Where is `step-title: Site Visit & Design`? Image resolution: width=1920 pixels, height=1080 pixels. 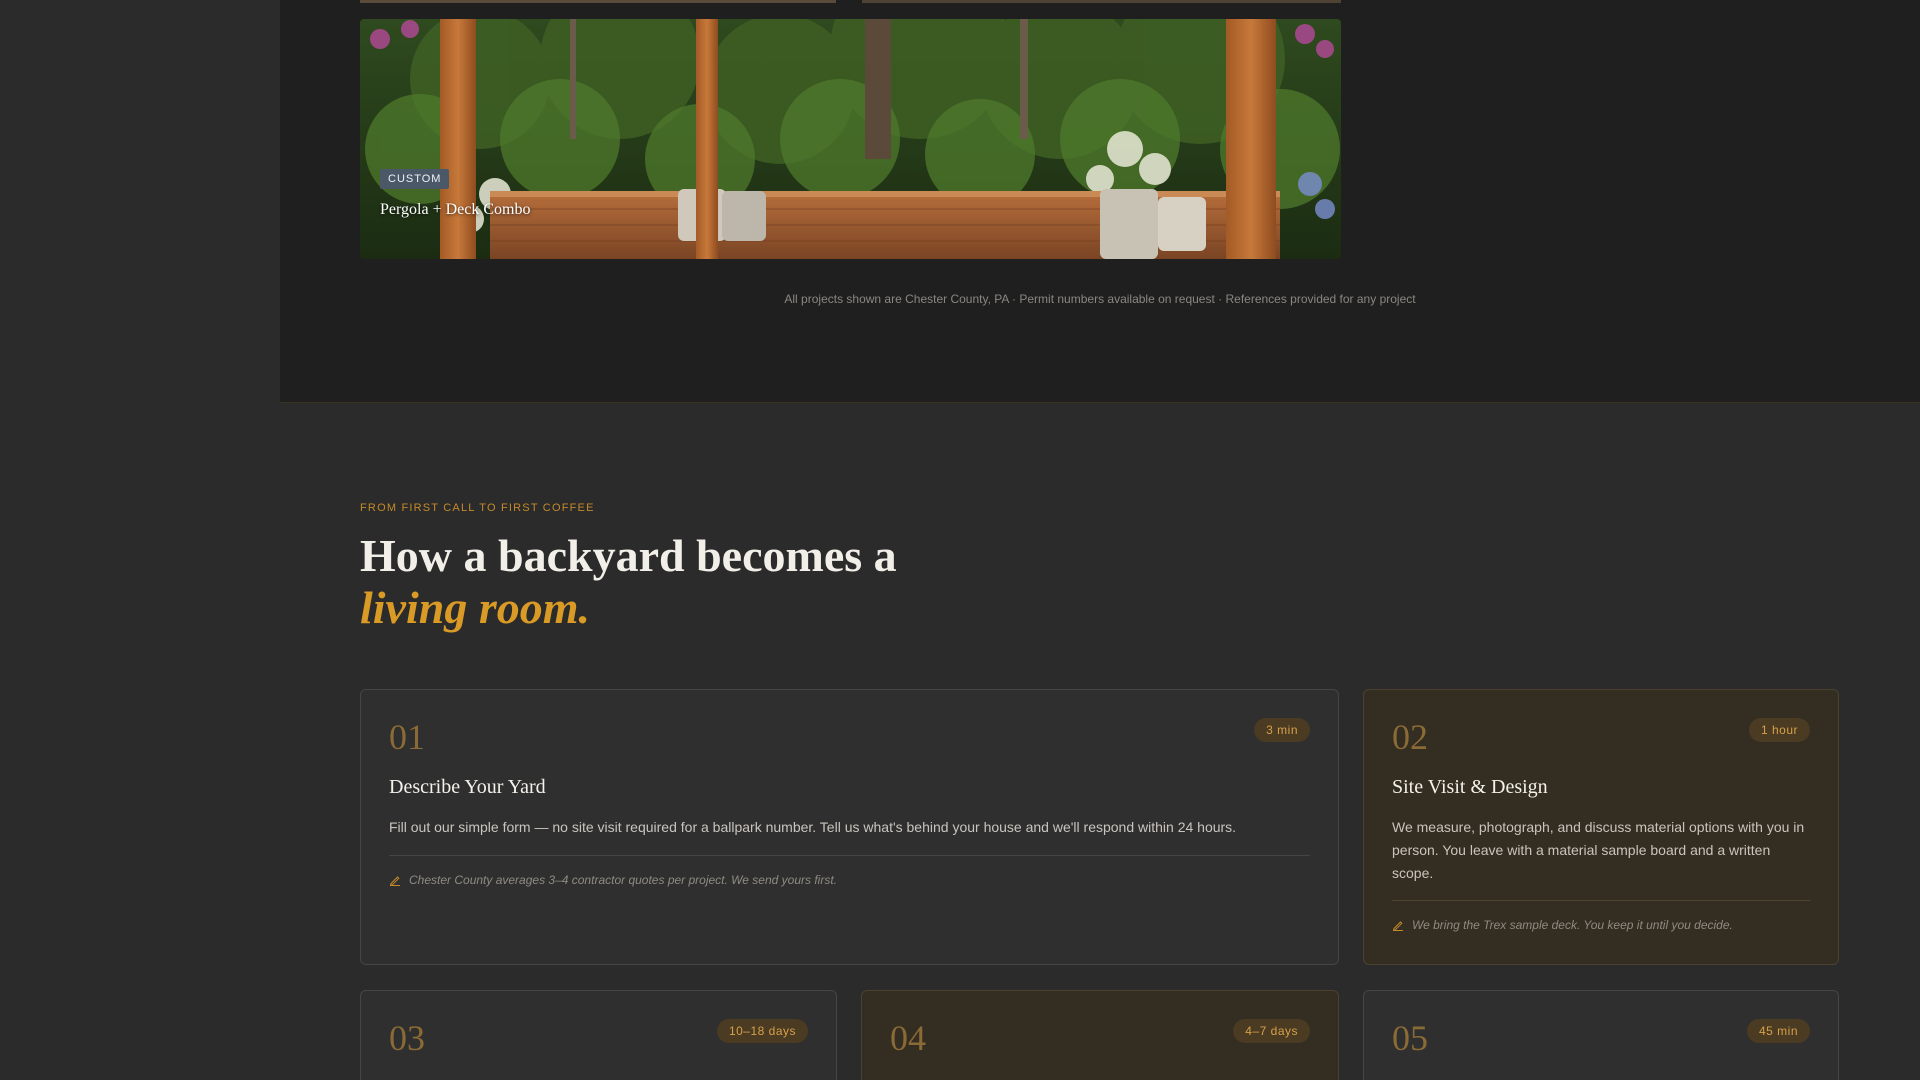 step-title: Site Visit & Design is located at coordinates (1470, 787).